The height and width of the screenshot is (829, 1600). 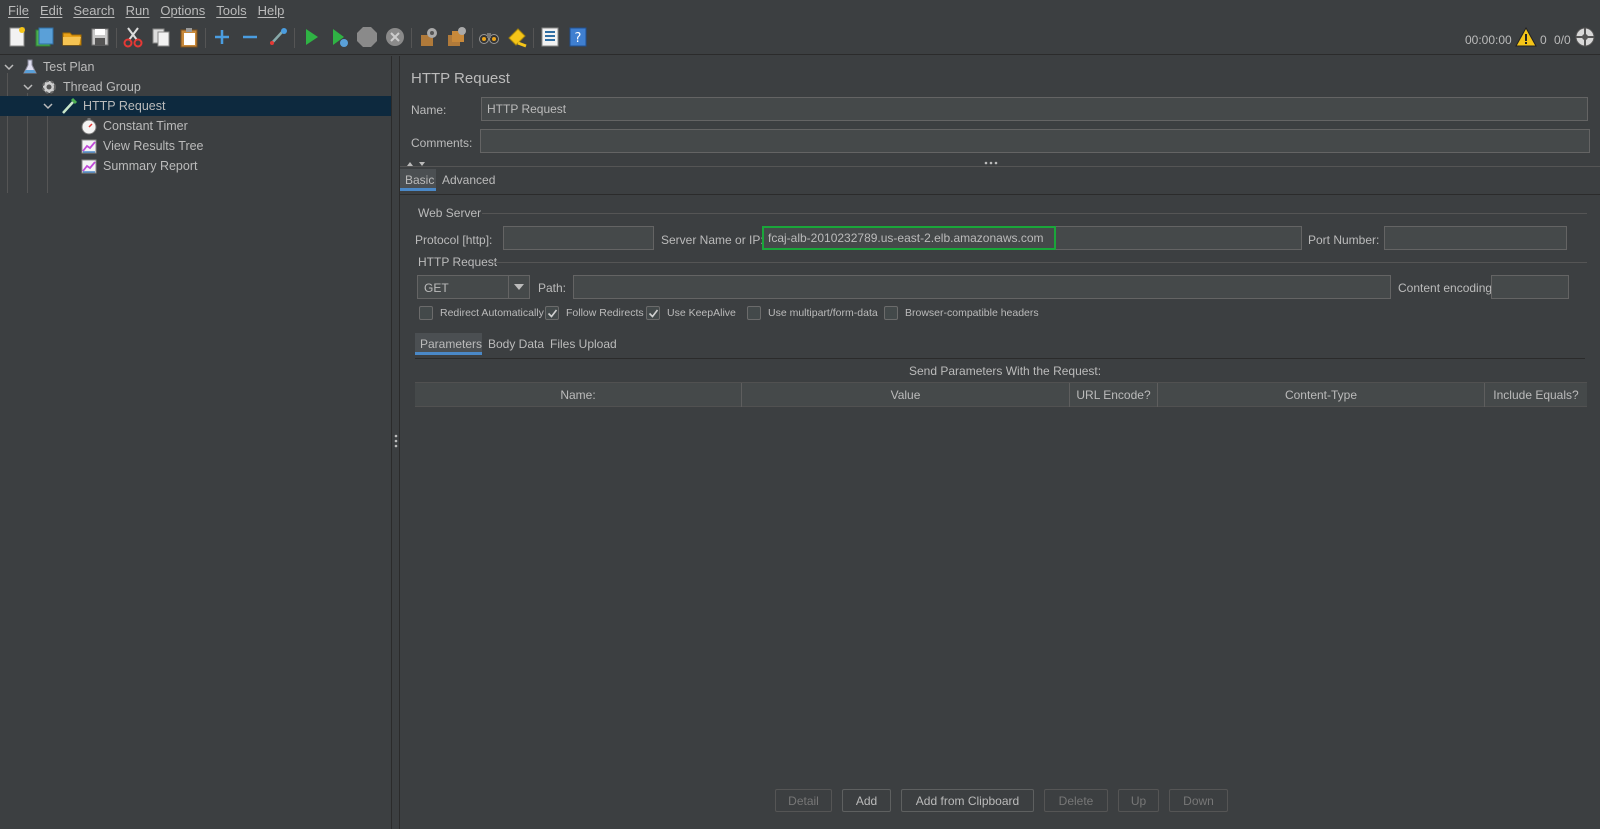 I want to click on drag-handle-icon, so click(x=396, y=441).